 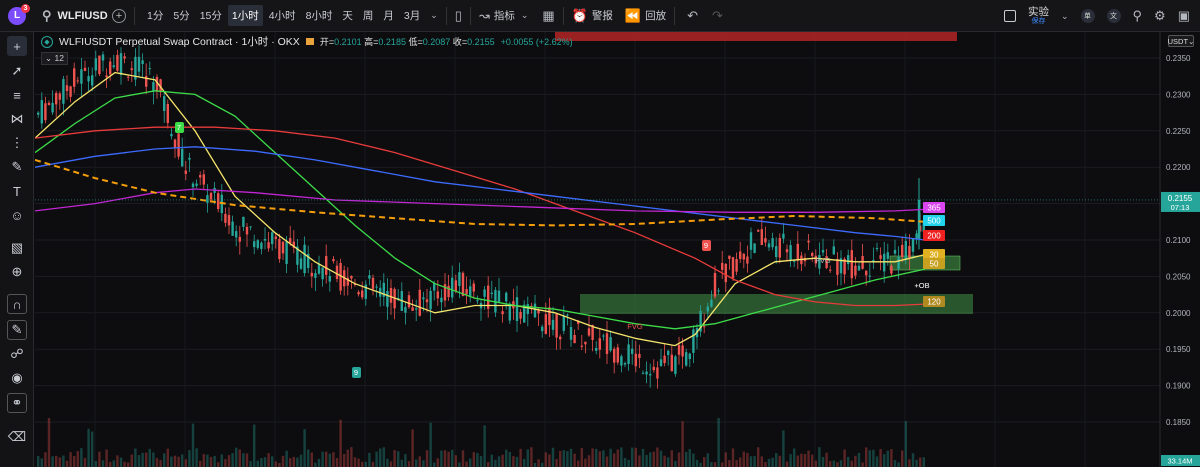 I want to click on timeframe-1: 5分, so click(x=181, y=15).